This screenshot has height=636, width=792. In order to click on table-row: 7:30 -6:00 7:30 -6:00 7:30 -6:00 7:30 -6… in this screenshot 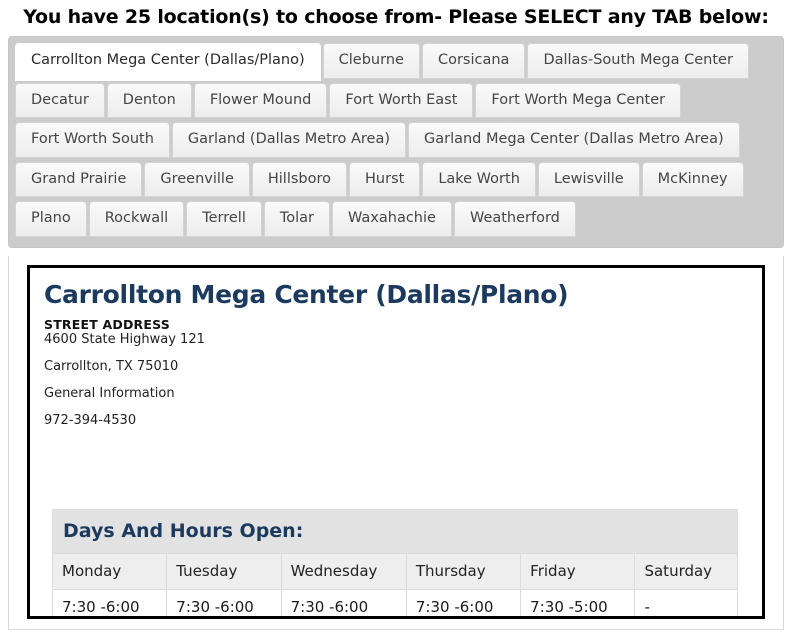, I will do `click(394, 602)`.